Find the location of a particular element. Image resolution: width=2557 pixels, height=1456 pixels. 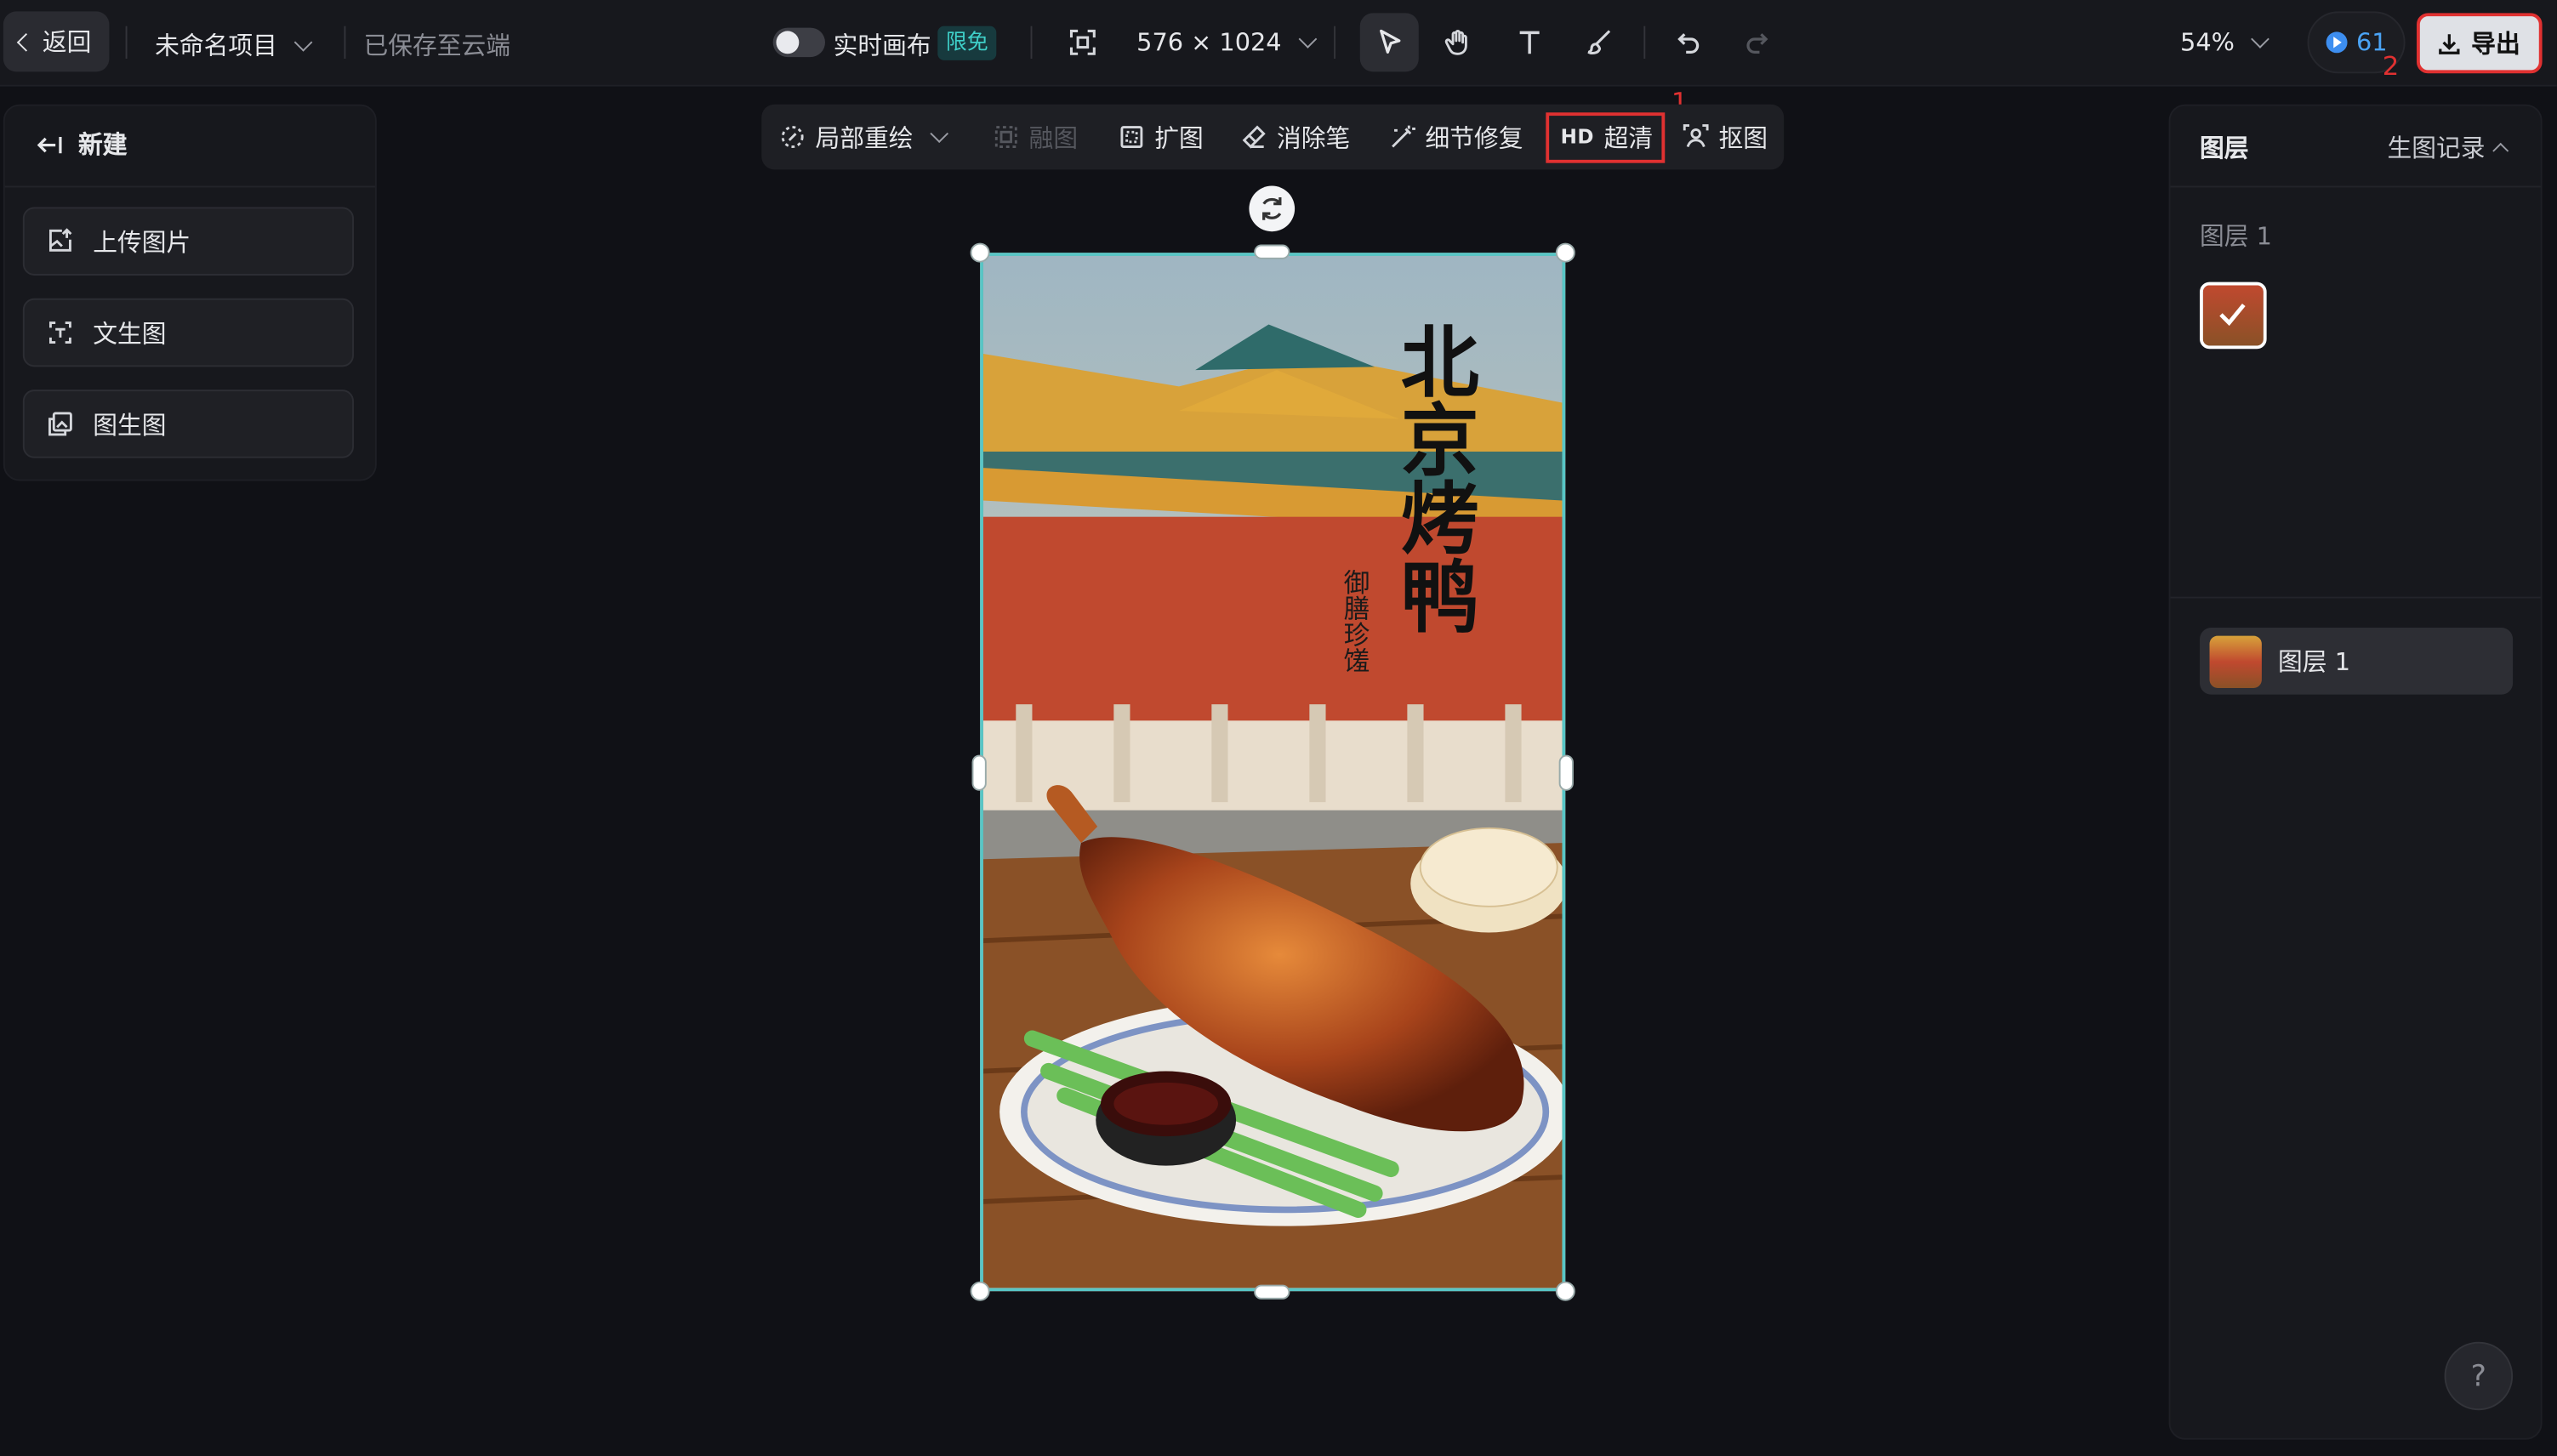

poster-subtitle: 御膳珍馐 is located at coordinates (1354, 621).